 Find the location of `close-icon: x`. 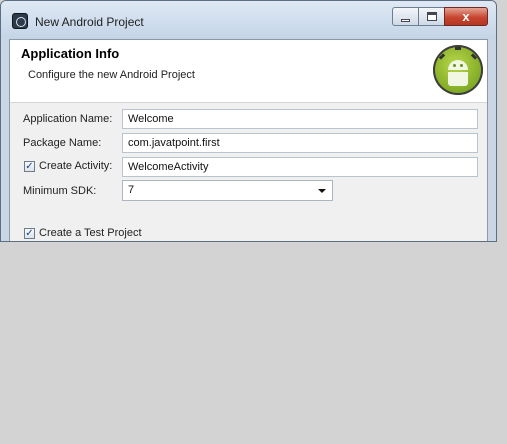

close-icon: x is located at coordinates (466, 16).